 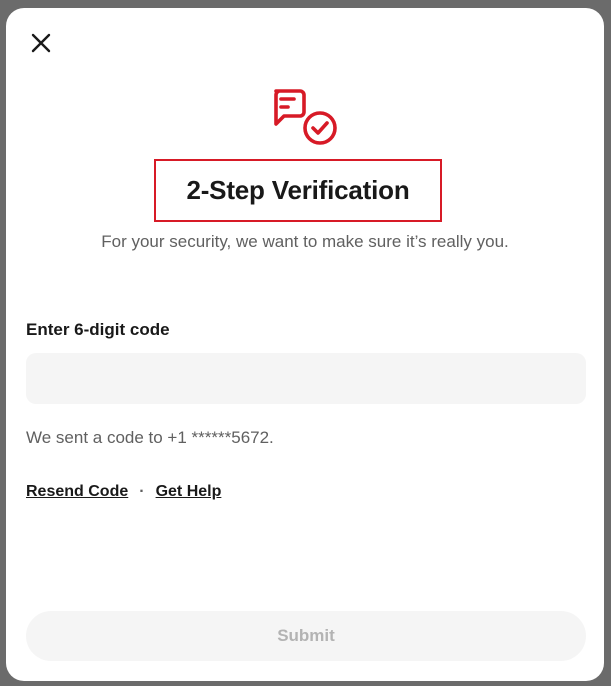 I want to click on get-help-link: Get Help, so click(x=189, y=492).